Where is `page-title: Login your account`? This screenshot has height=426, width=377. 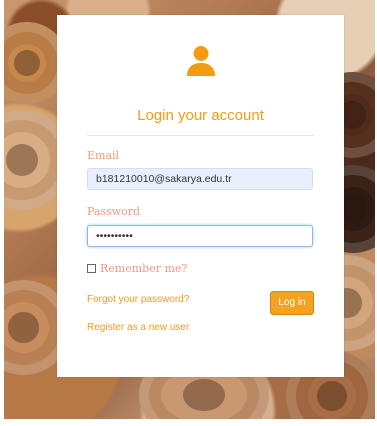 page-title: Login your account is located at coordinates (200, 115).